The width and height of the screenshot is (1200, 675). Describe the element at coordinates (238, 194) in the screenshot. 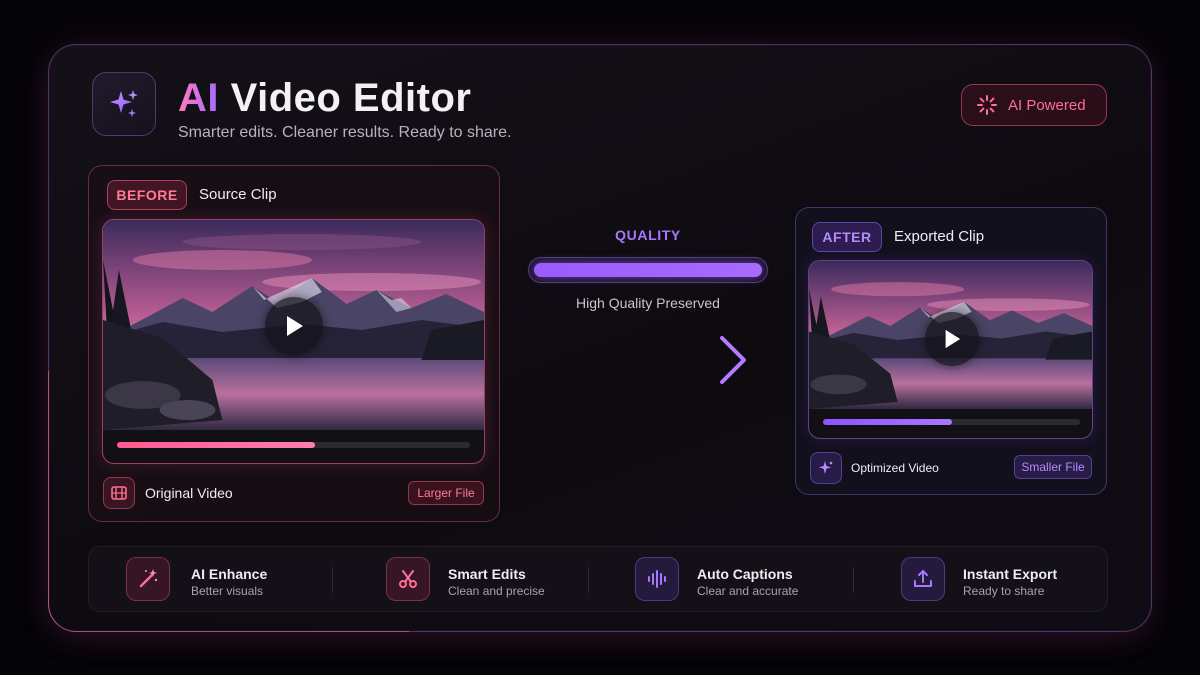

I see `before-card-label: Source Clip` at that location.